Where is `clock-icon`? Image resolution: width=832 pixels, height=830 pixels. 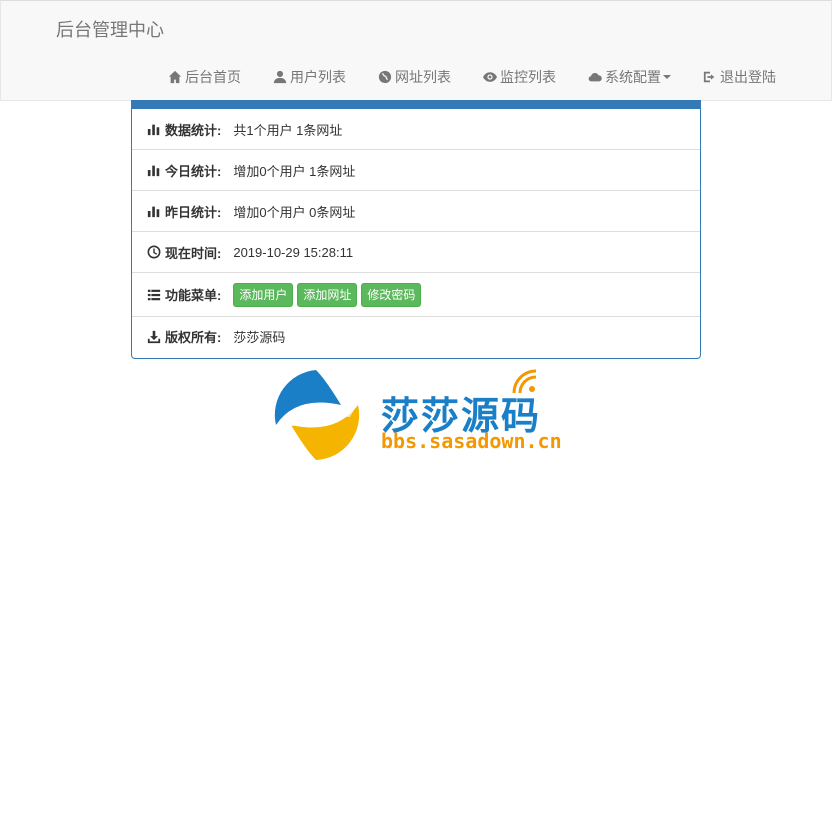 clock-icon is located at coordinates (154, 252).